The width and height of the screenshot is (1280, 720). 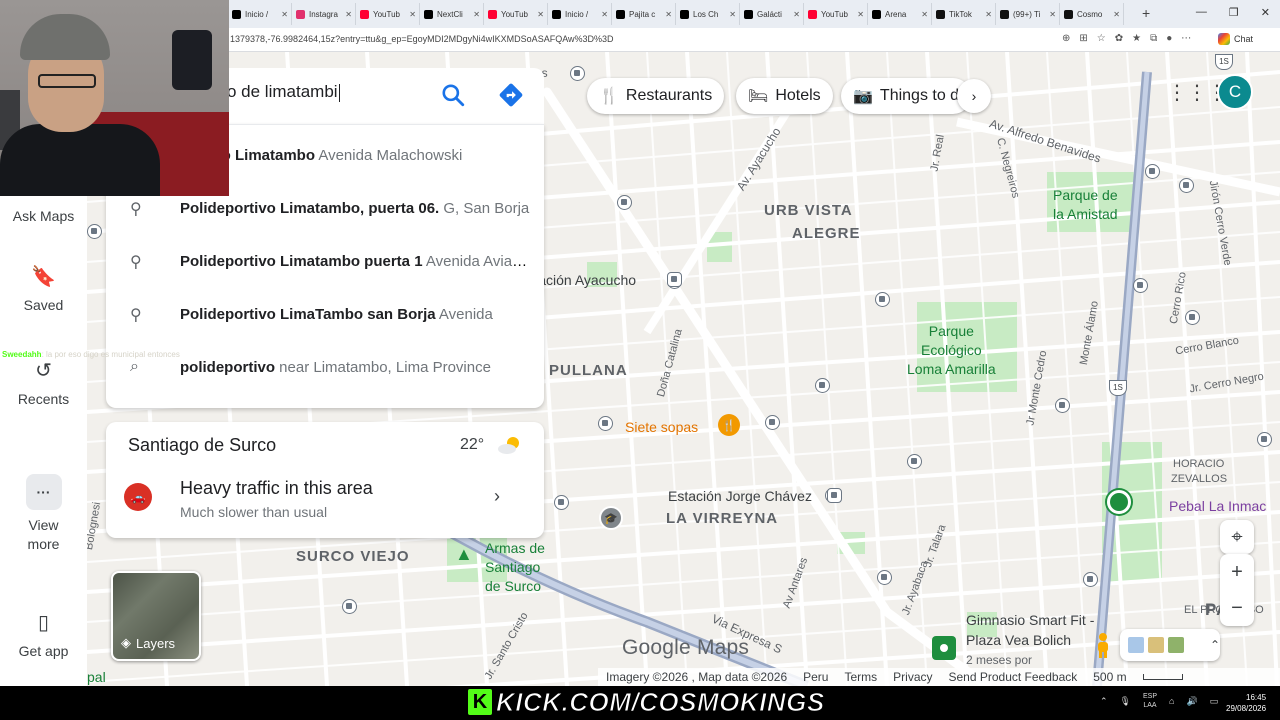 What do you see at coordinates (1235, 92) in the screenshot?
I see `account-avatar: C` at bounding box center [1235, 92].